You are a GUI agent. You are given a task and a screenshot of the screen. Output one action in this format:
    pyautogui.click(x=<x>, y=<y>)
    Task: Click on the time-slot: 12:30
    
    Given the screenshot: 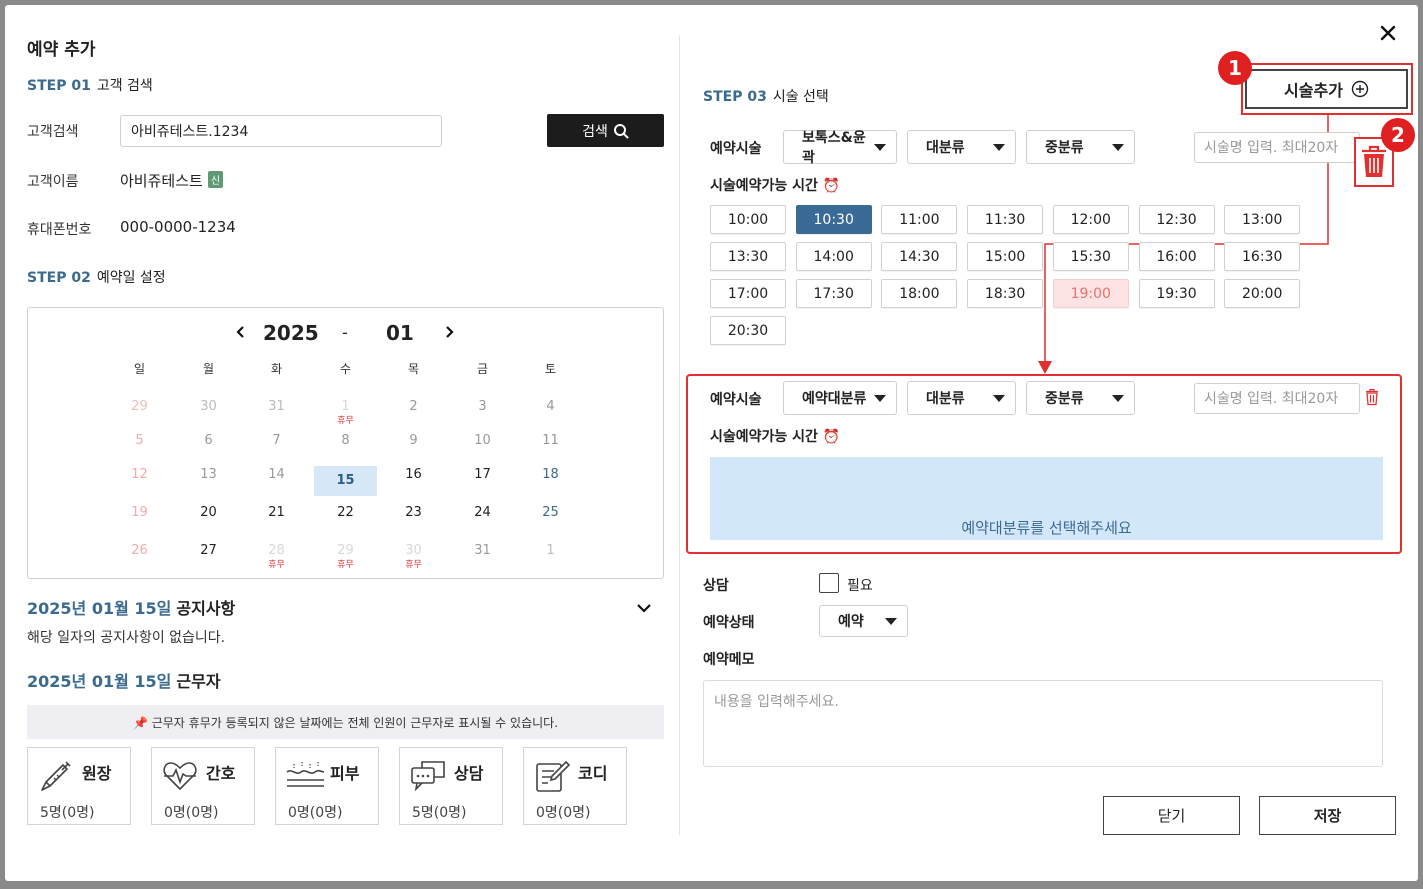 What is the action you would take?
    pyautogui.click(x=1176, y=219)
    